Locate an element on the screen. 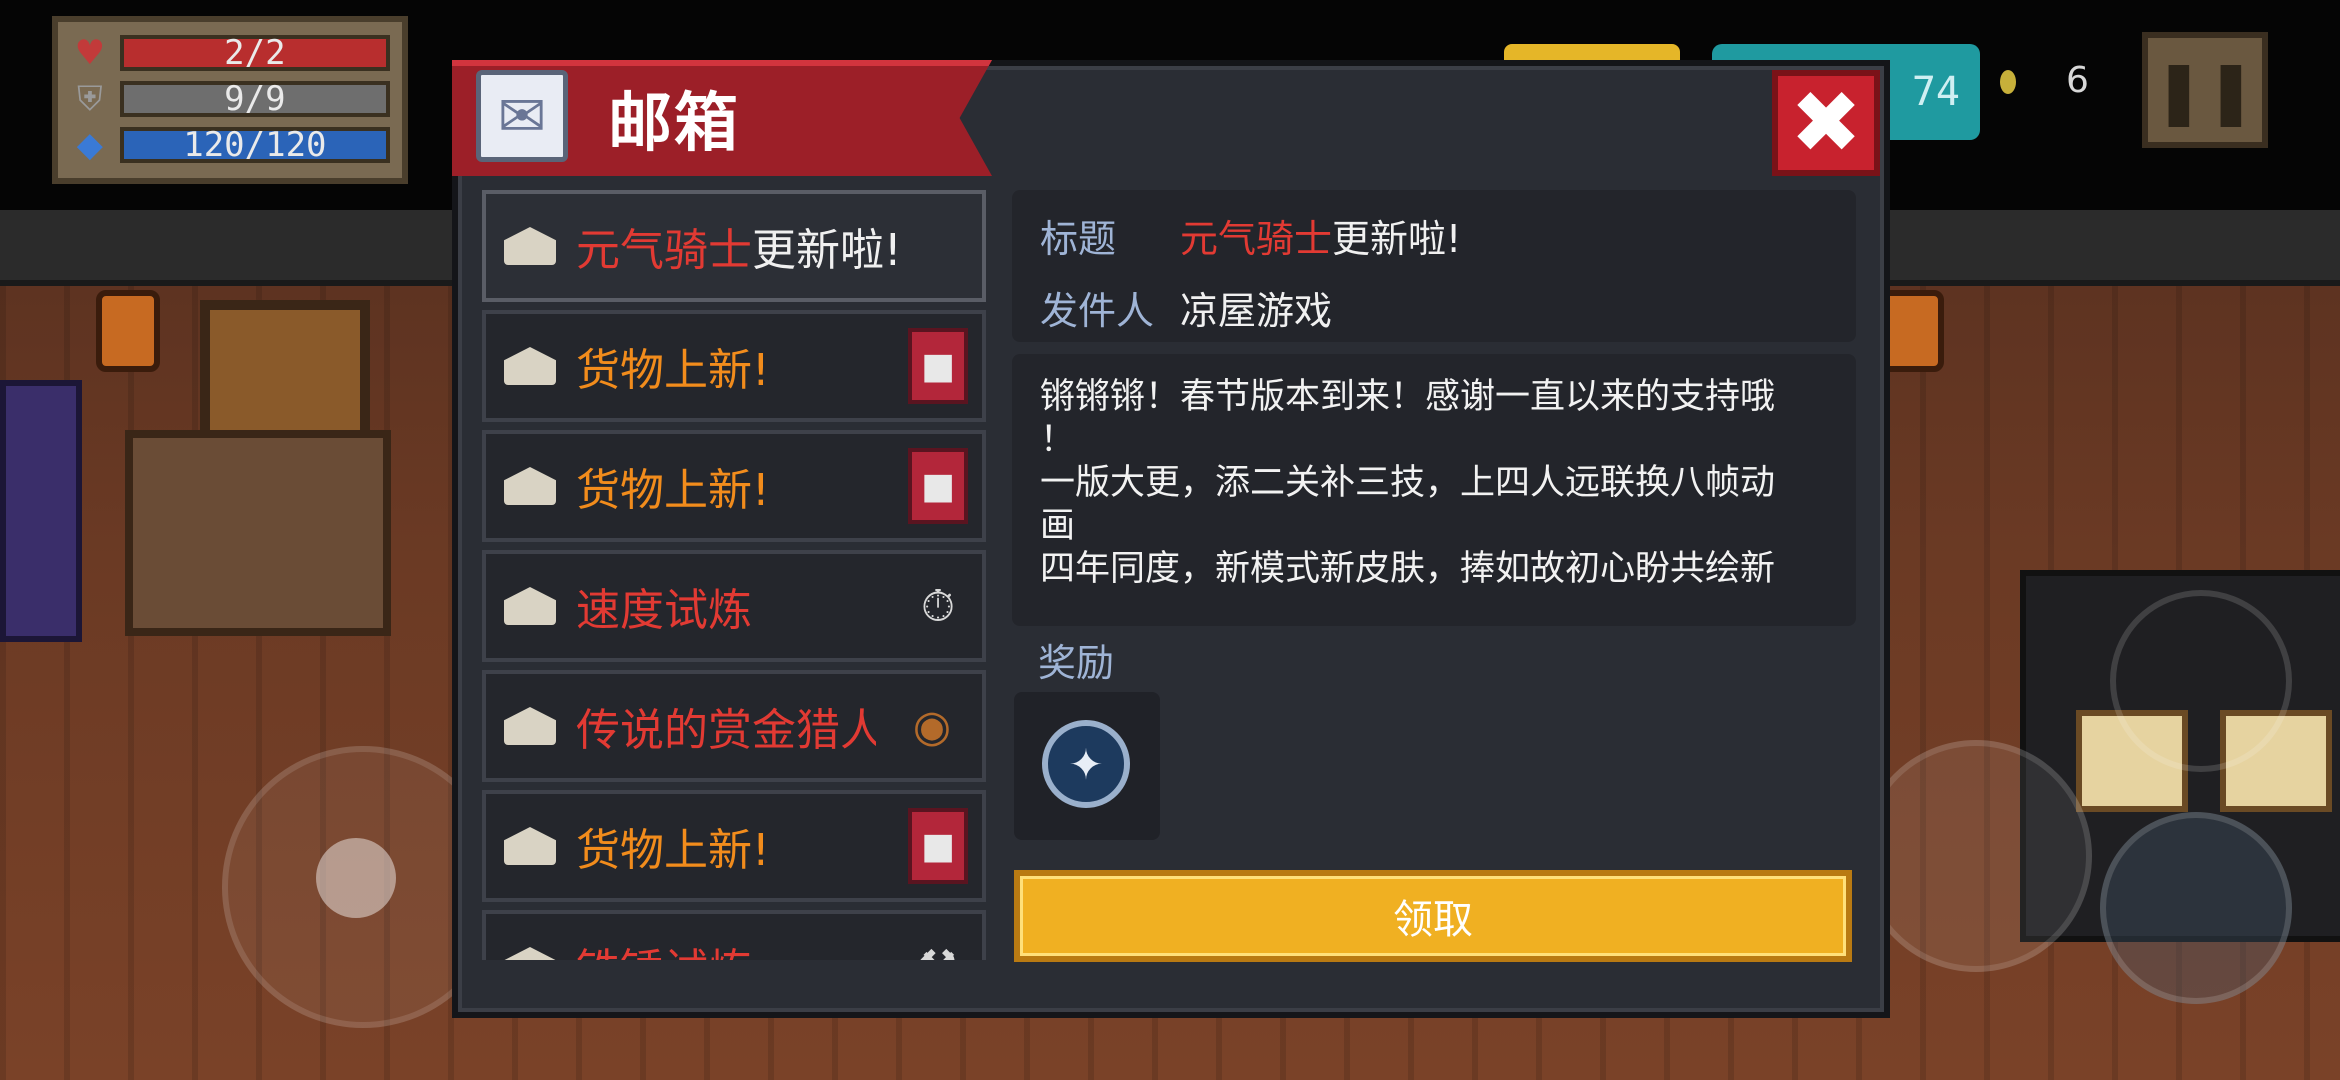 Image resolution: width=2340 pixels, height=1080 pixels. coin-count: 6 is located at coordinates (2077, 80).